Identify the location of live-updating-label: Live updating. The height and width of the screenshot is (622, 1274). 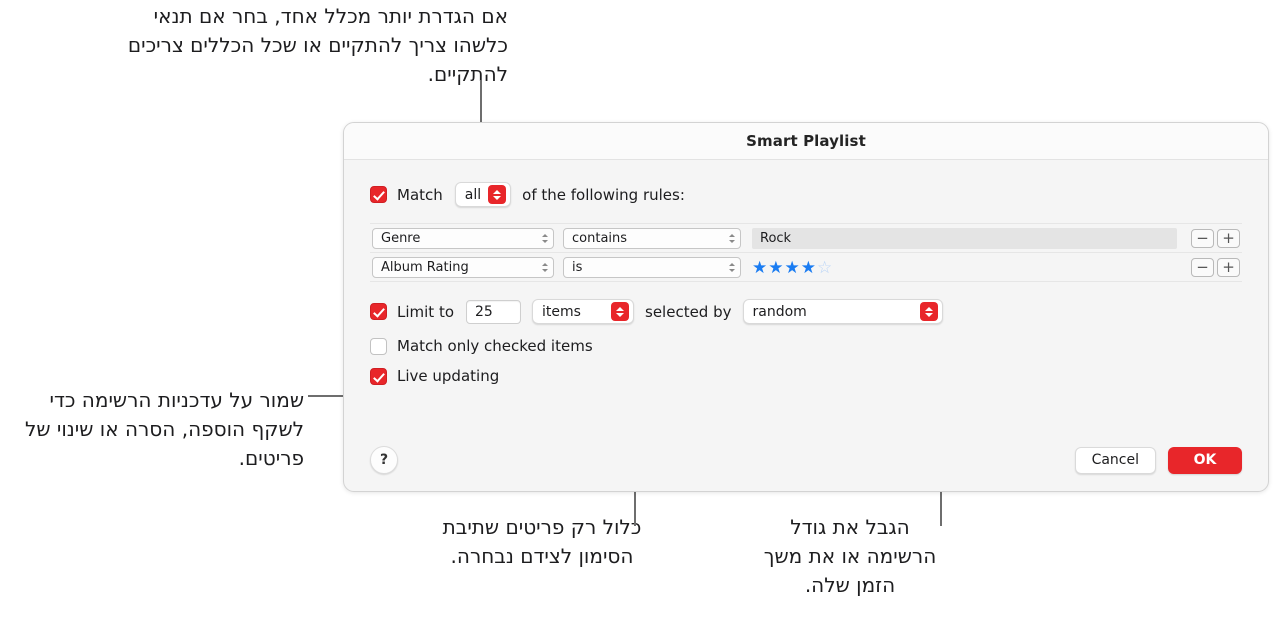
(448, 376).